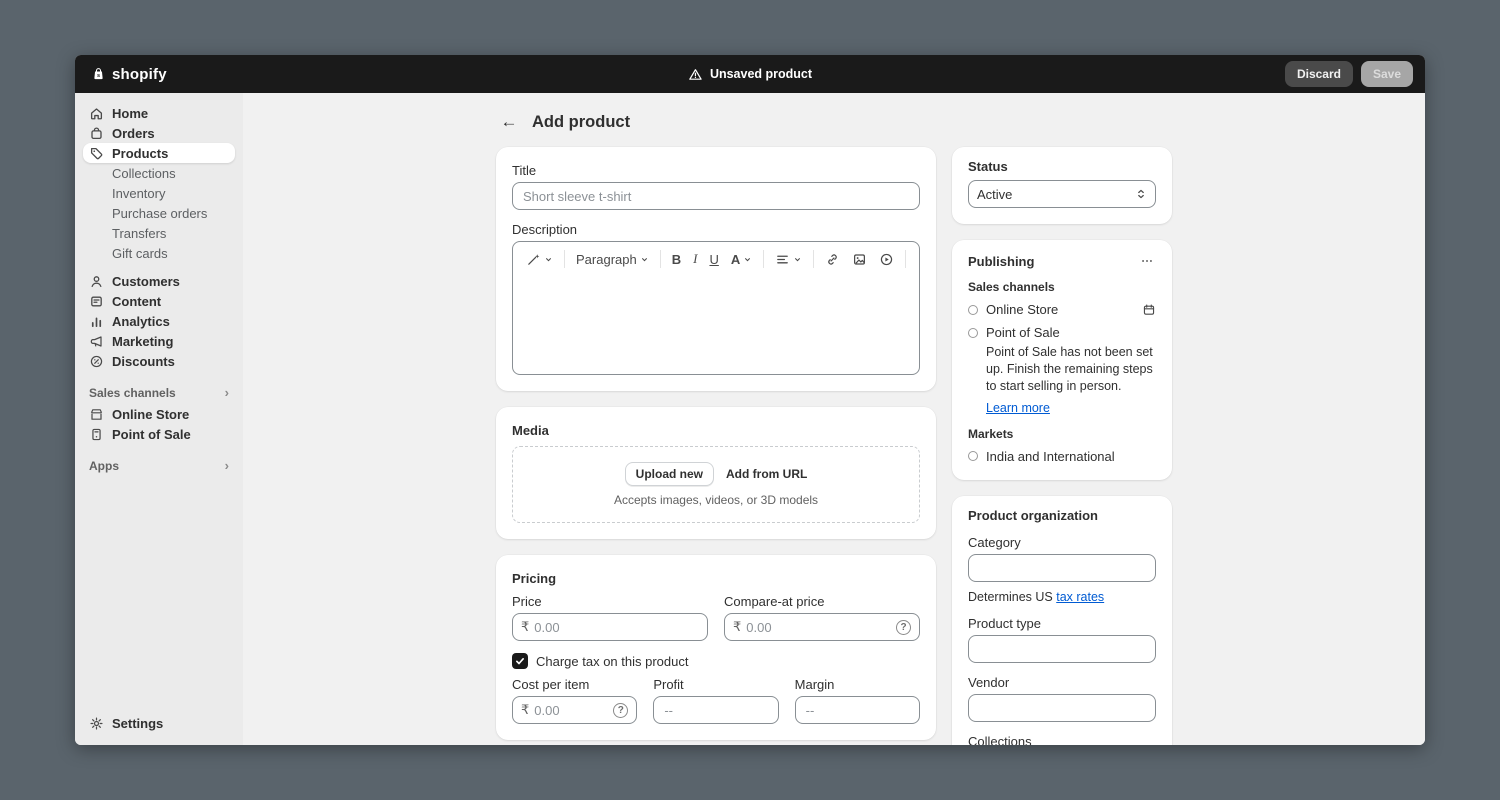 Image resolution: width=1500 pixels, height=800 pixels. I want to click on description-editor: Paragraph B I U A, so click(716, 308).